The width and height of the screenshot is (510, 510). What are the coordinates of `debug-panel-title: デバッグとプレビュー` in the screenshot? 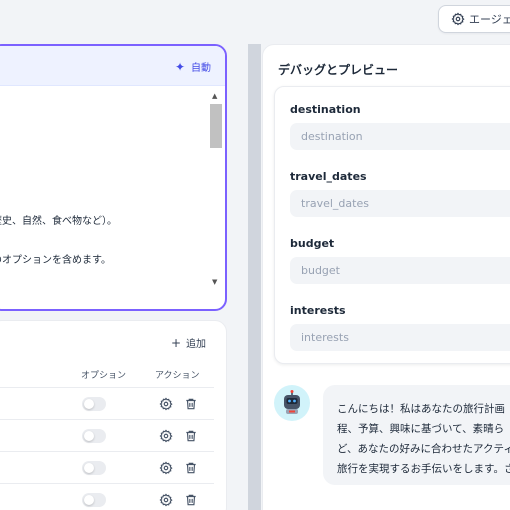 It's located at (338, 70).